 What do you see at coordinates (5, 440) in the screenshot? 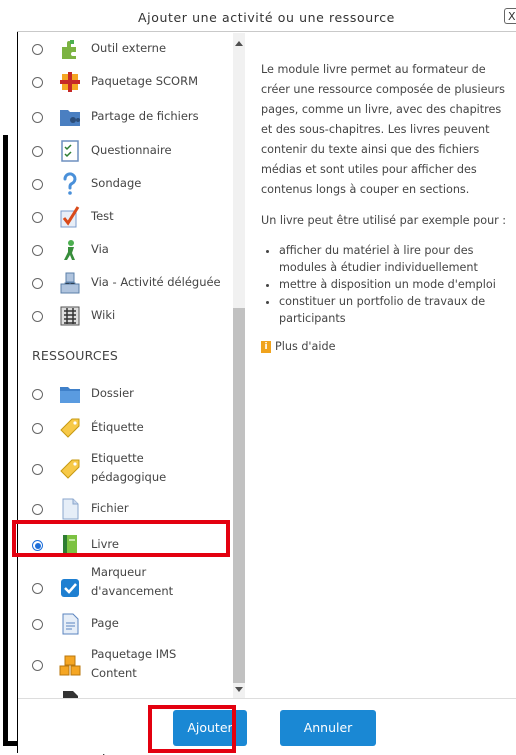
I see `annotation-arrow-line` at bounding box center [5, 440].